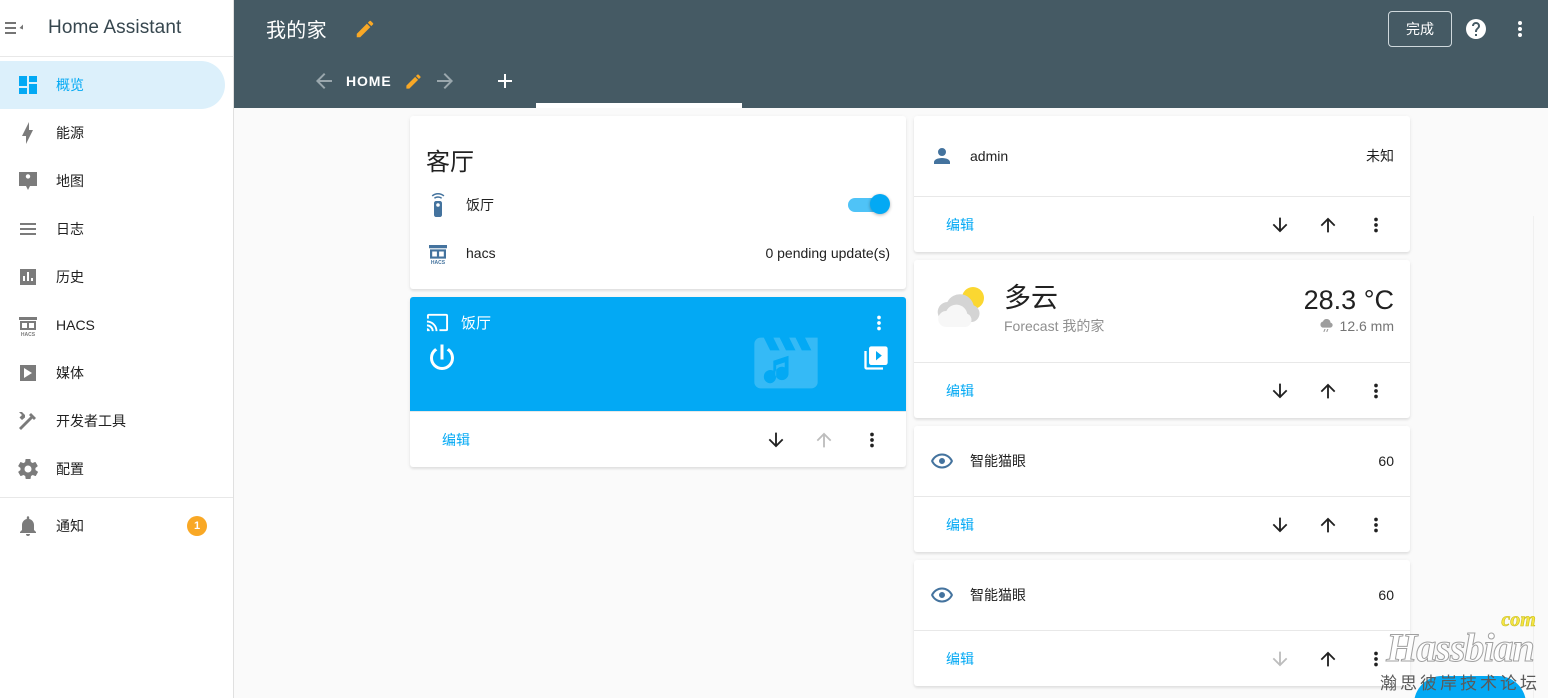 The height and width of the screenshot is (698, 1548). What do you see at coordinates (1162, 311) in the screenshot?
I see `weather-summary: 多云 Forecast 我的家 28.3 °C 12.6 mm` at bounding box center [1162, 311].